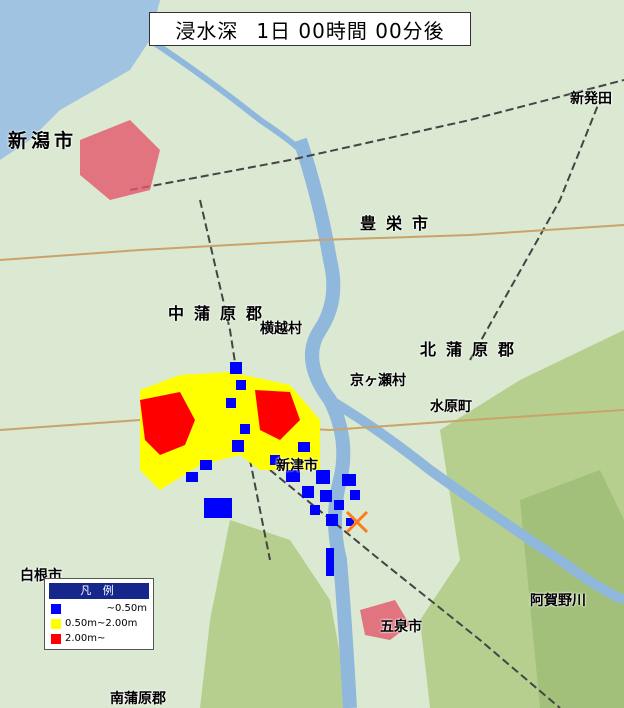 This screenshot has width=624, height=708. I want to click on legend-swatch-shallow, so click(56, 608).